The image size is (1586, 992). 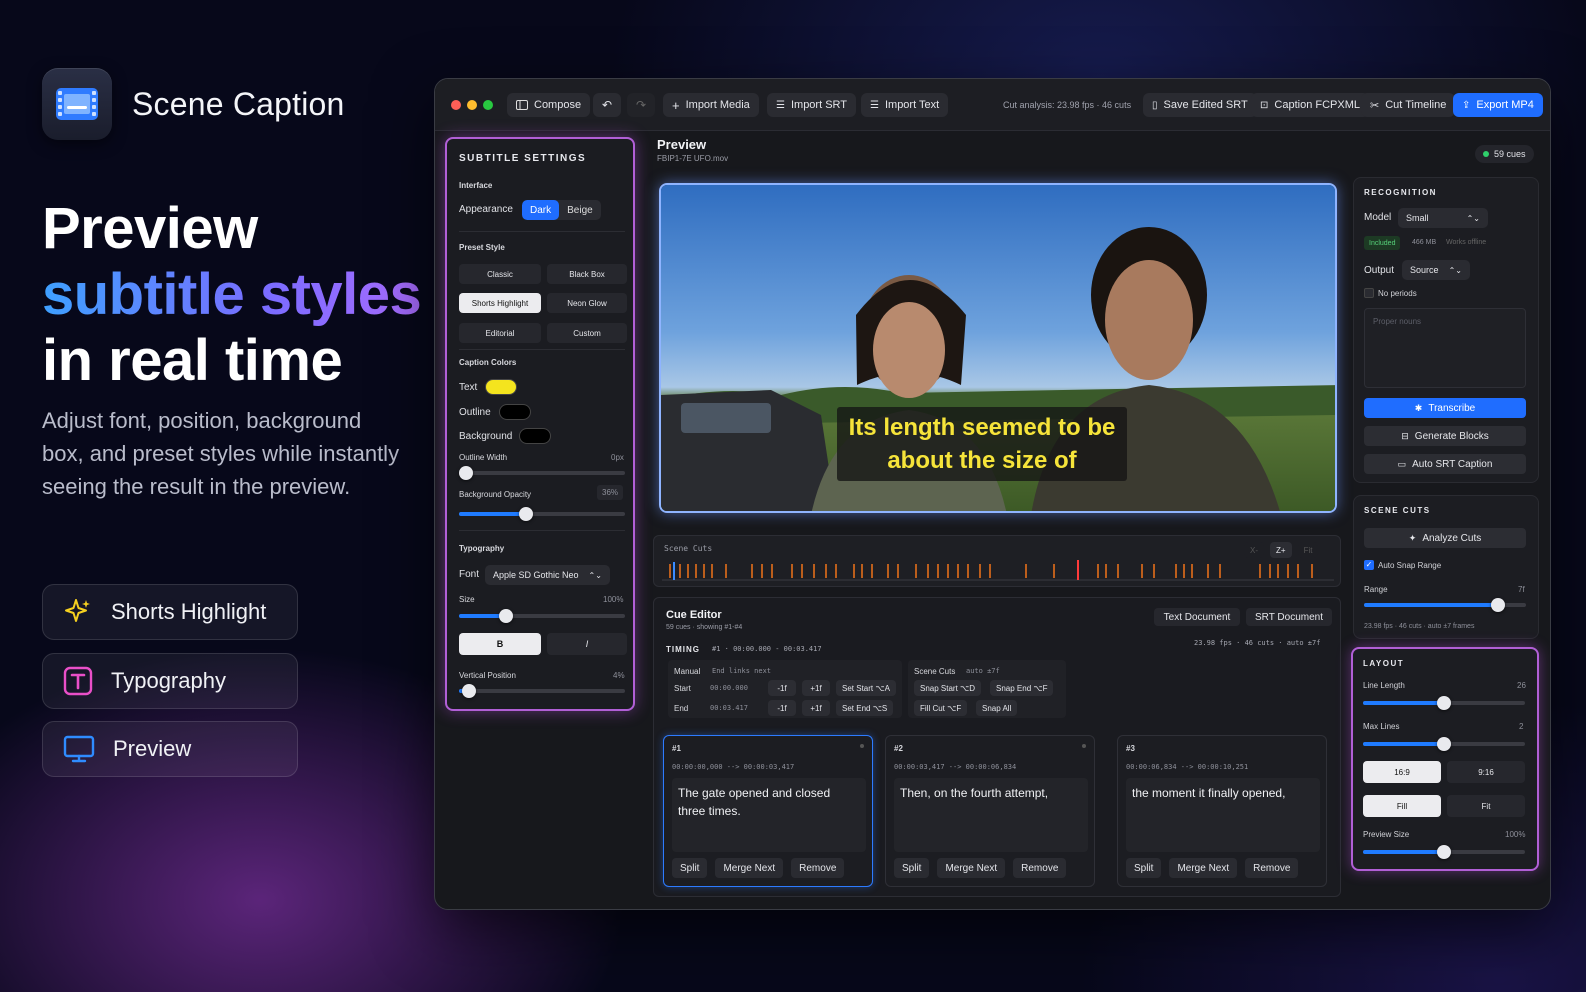 What do you see at coordinates (1444, 703) in the screenshot?
I see `line-length-knob` at bounding box center [1444, 703].